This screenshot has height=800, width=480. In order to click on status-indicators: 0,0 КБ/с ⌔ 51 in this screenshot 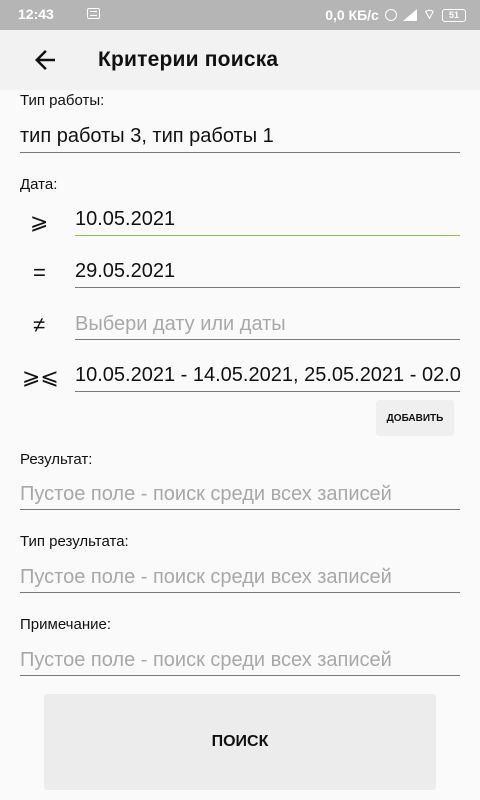, I will do `click(395, 15)`.